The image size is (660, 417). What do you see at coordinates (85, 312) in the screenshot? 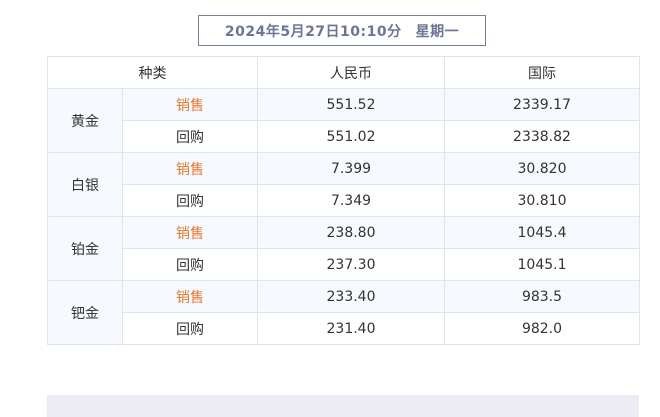
I see `metal-name: 钯金` at bounding box center [85, 312].